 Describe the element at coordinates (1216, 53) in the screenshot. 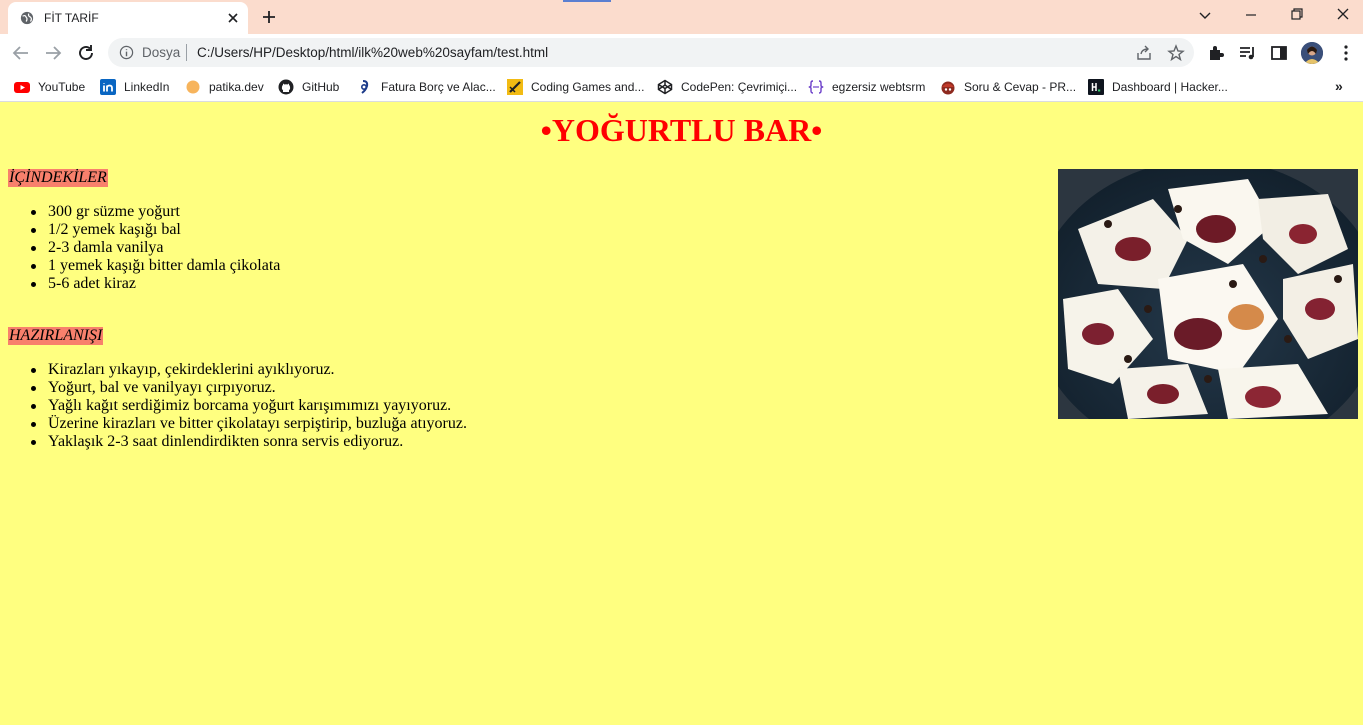

I see `extensions-icon` at that location.